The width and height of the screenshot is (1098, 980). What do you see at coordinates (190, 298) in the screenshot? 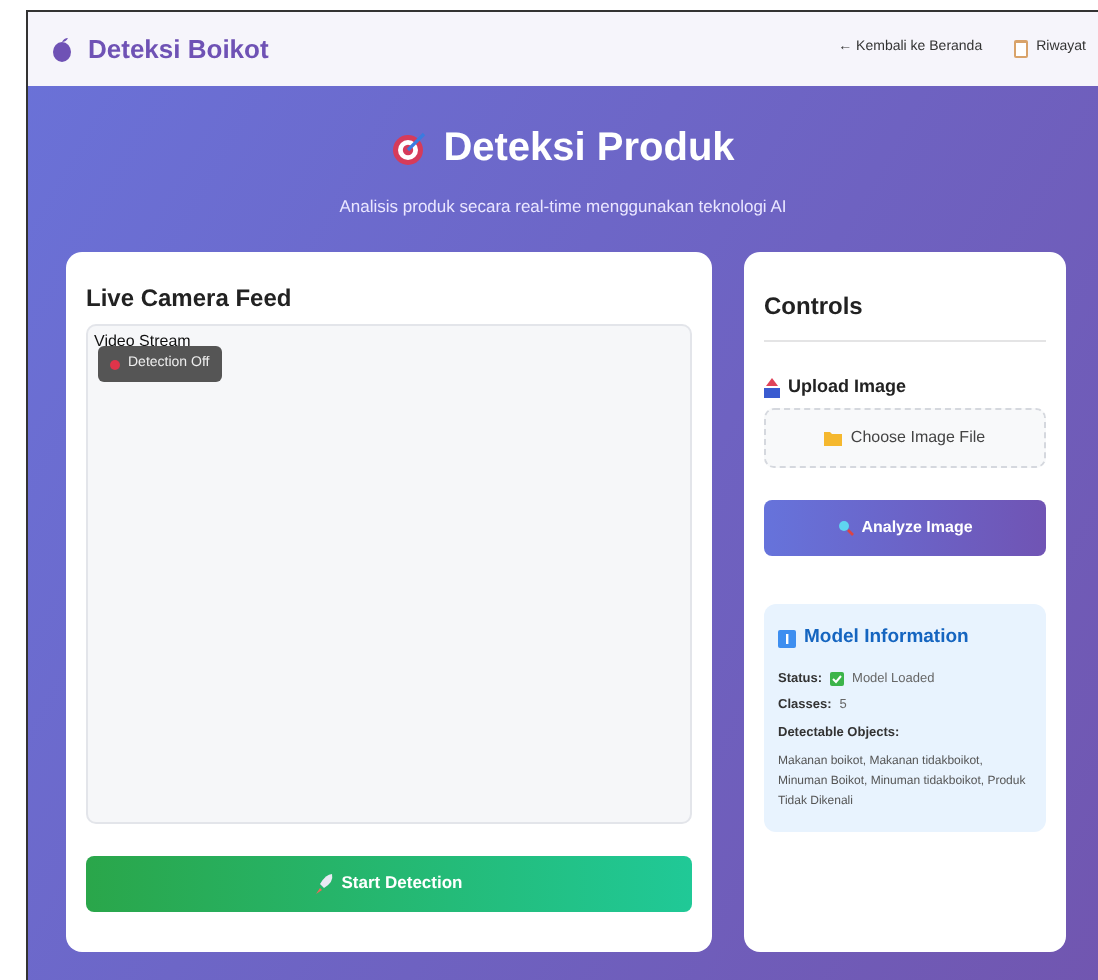
I see `card-title: Live Camera Feed` at bounding box center [190, 298].